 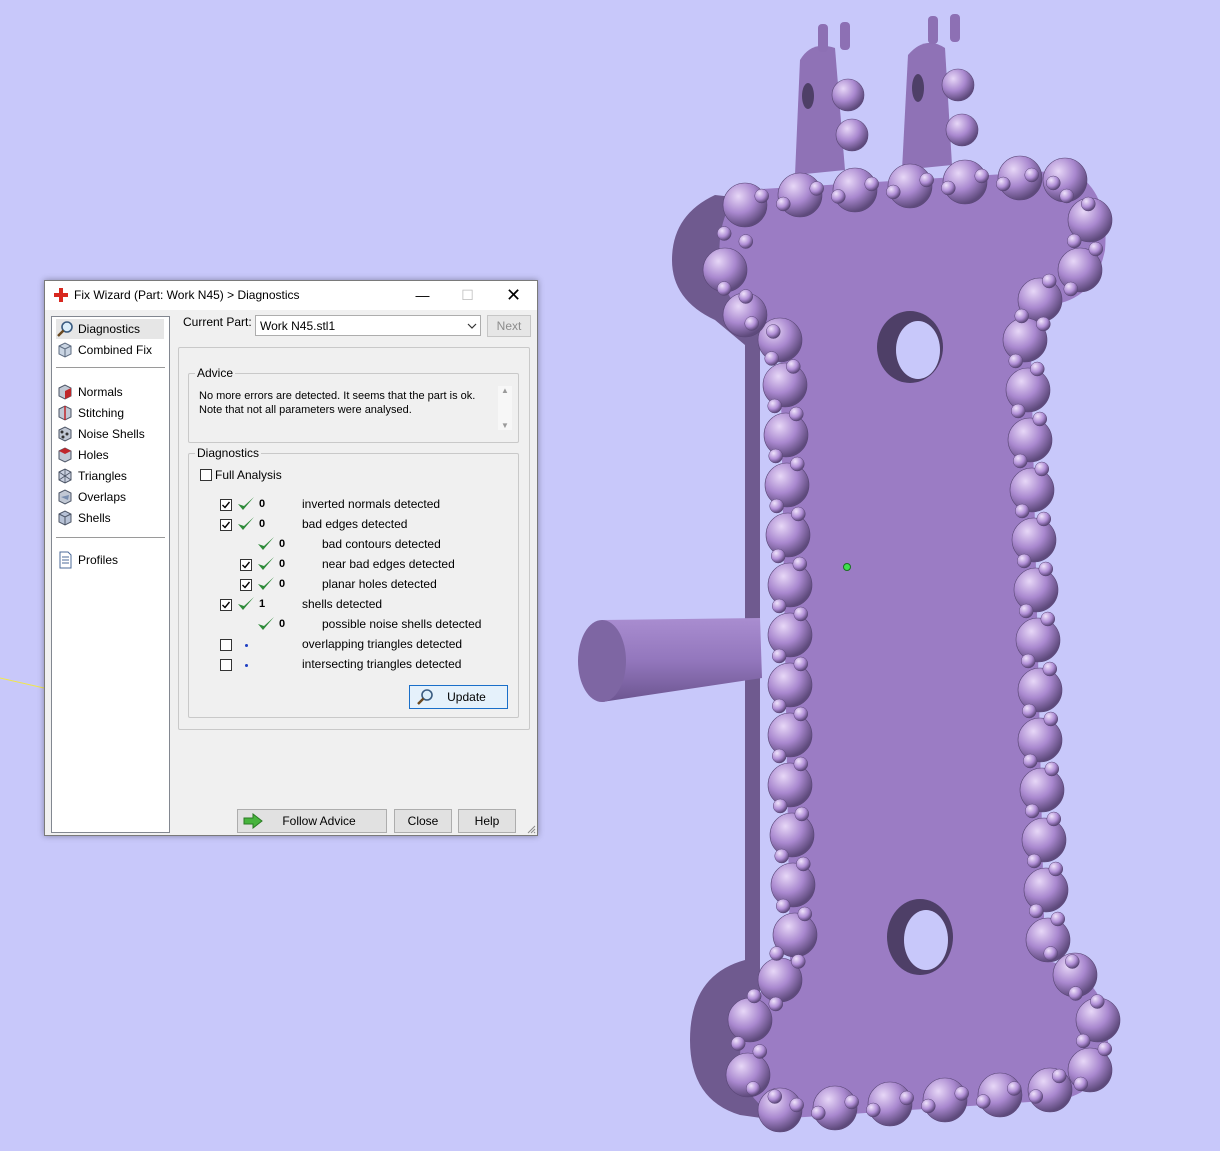 I want to click on next-button: Next, so click(x=509, y=326).